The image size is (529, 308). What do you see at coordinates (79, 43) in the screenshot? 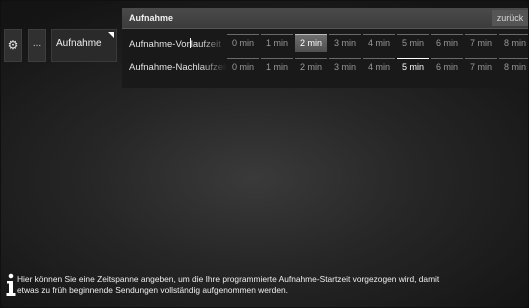
I see `menu-item-aufnahme-label: Aufnahme` at bounding box center [79, 43].